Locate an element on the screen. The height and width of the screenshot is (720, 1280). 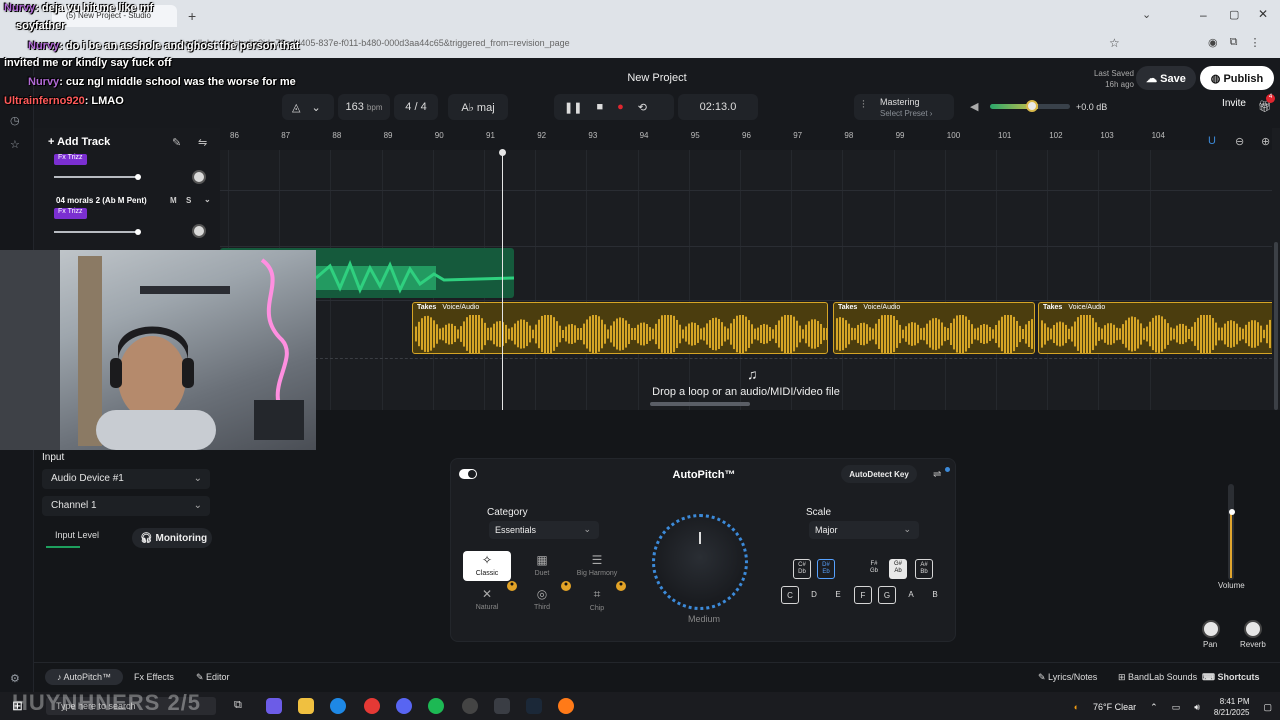
close-icon: ✕ is located at coordinates (1263, 14).